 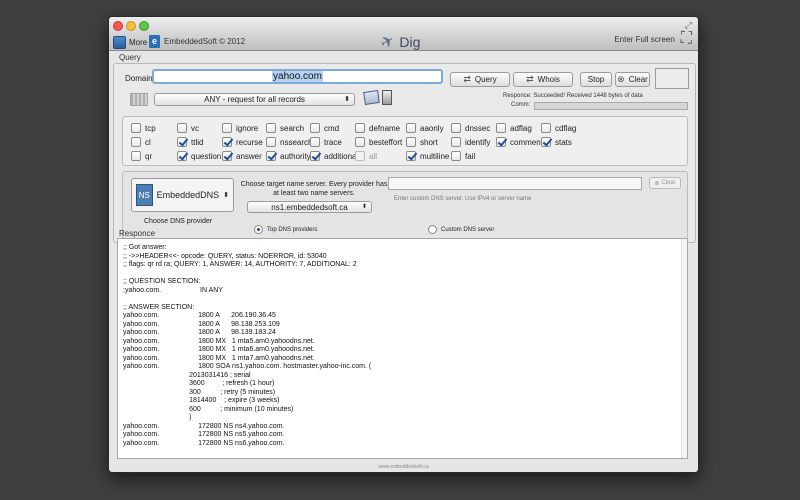 I want to click on flag-label: aaonly, so click(x=432, y=128).